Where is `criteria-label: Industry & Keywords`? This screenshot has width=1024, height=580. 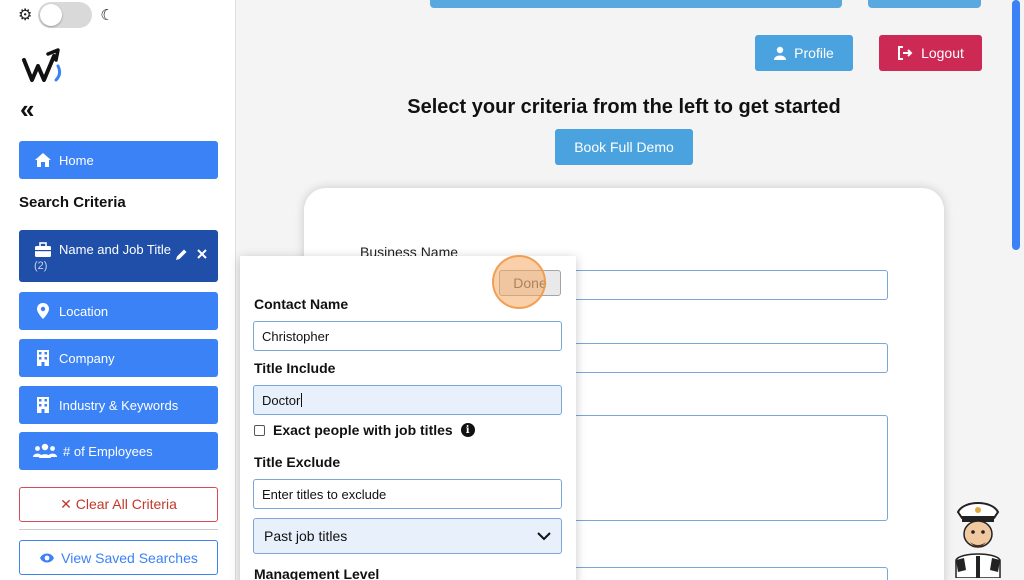
criteria-label: Industry & Keywords is located at coordinates (119, 405).